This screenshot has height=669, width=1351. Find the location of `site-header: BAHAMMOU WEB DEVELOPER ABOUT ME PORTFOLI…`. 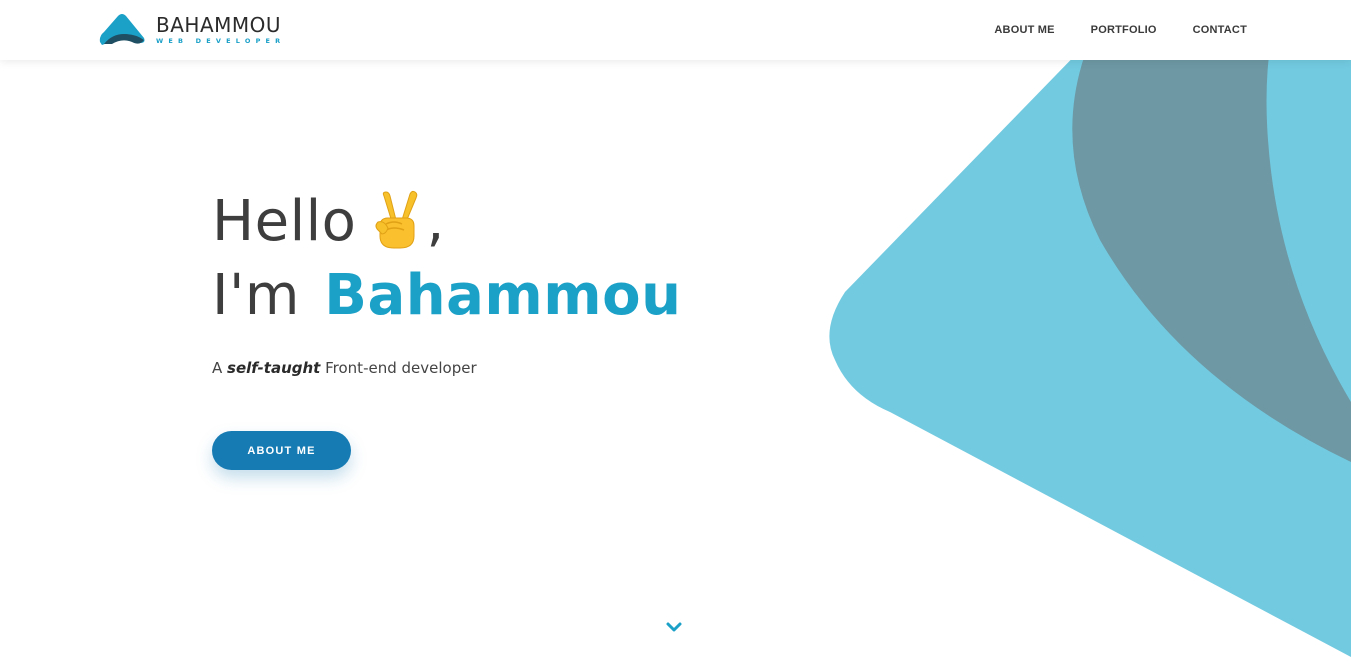

site-header: BAHAMMOU WEB DEVELOPER ABOUT ME PORTFOLI… is located at coordinates (675, 30).